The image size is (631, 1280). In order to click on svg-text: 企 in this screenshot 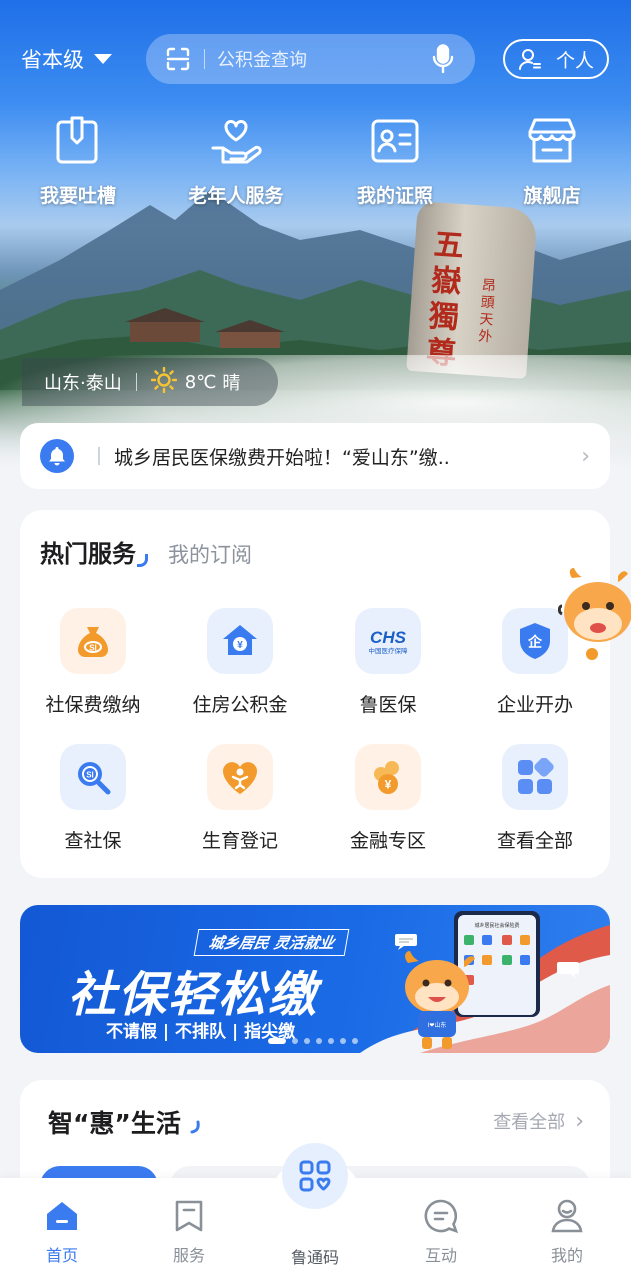, I will do `click(535, 642)`.